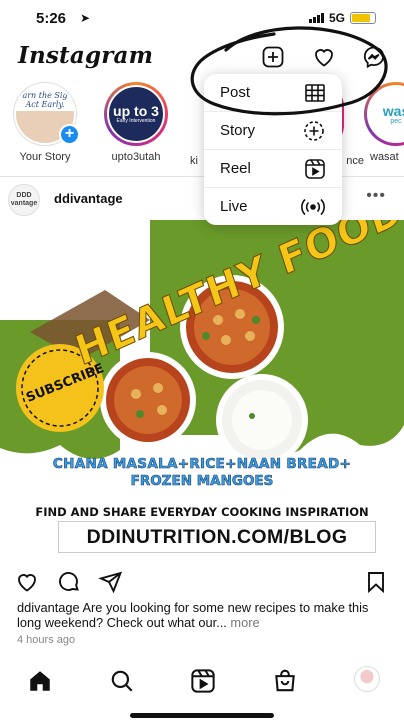 The image size is (404, 721). What do you see at coordinates (46, 640) in the screenshot?
I see `post-timestamp: 4 hours ago` at bounding box center [46, 640].